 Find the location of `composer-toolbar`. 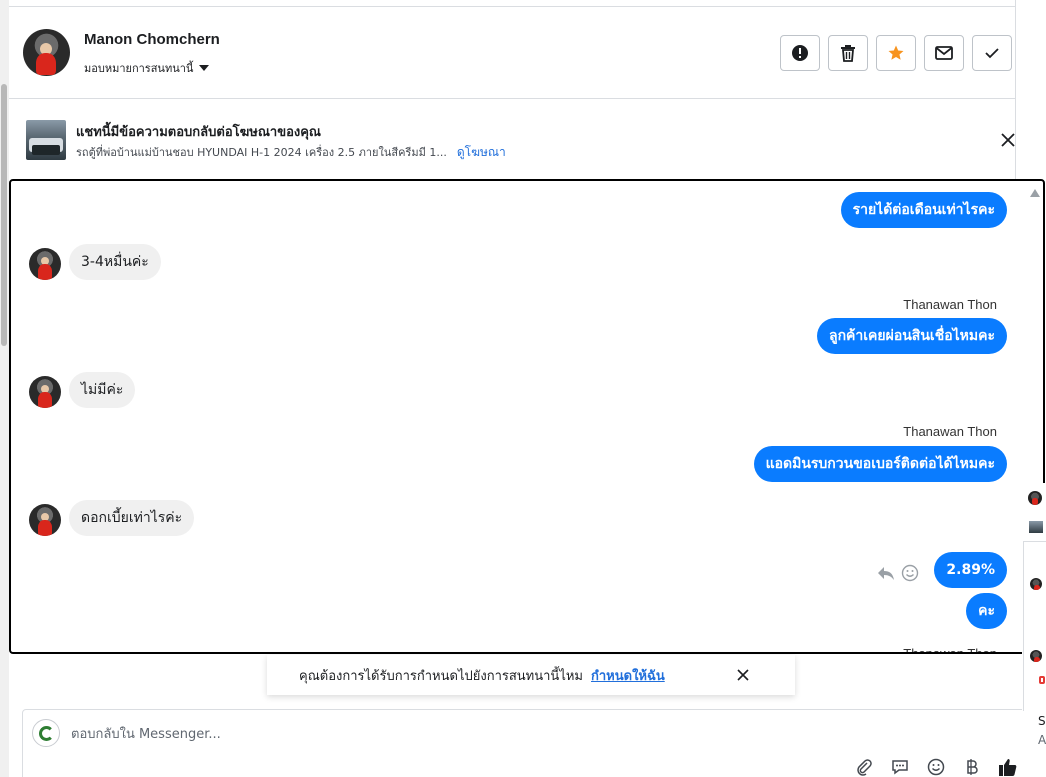

composer-toolbar is located at coordinates (936, 766).